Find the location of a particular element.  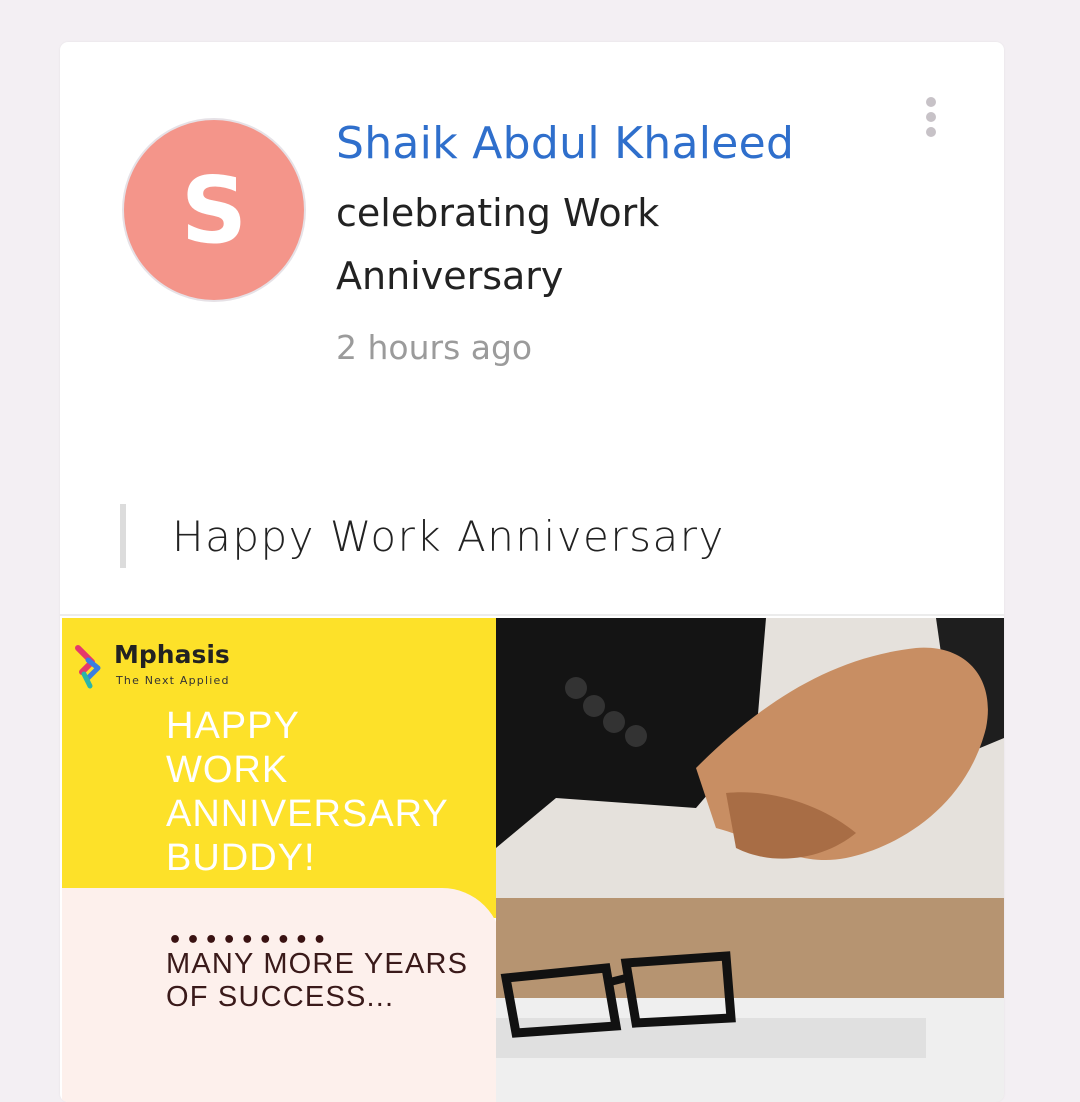

post-timestamp: 2 hours ago is located at coordinates (434, 347).